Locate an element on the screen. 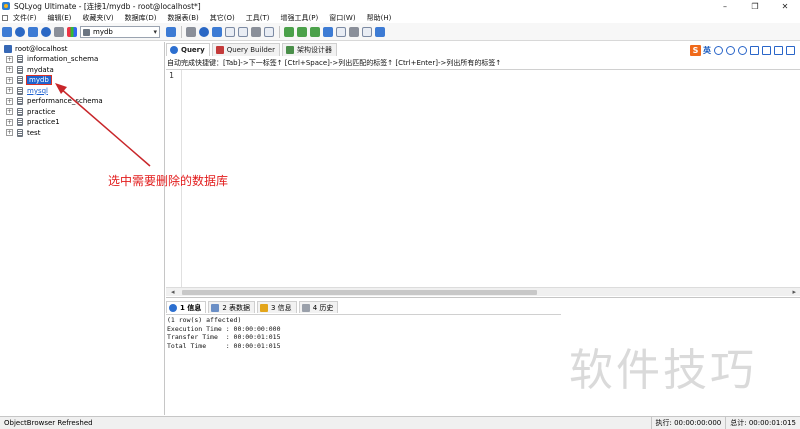 The width and height of the screenshot is (800, 429). tab-query-builder: Query Builder is located at coordinates (245, 49).